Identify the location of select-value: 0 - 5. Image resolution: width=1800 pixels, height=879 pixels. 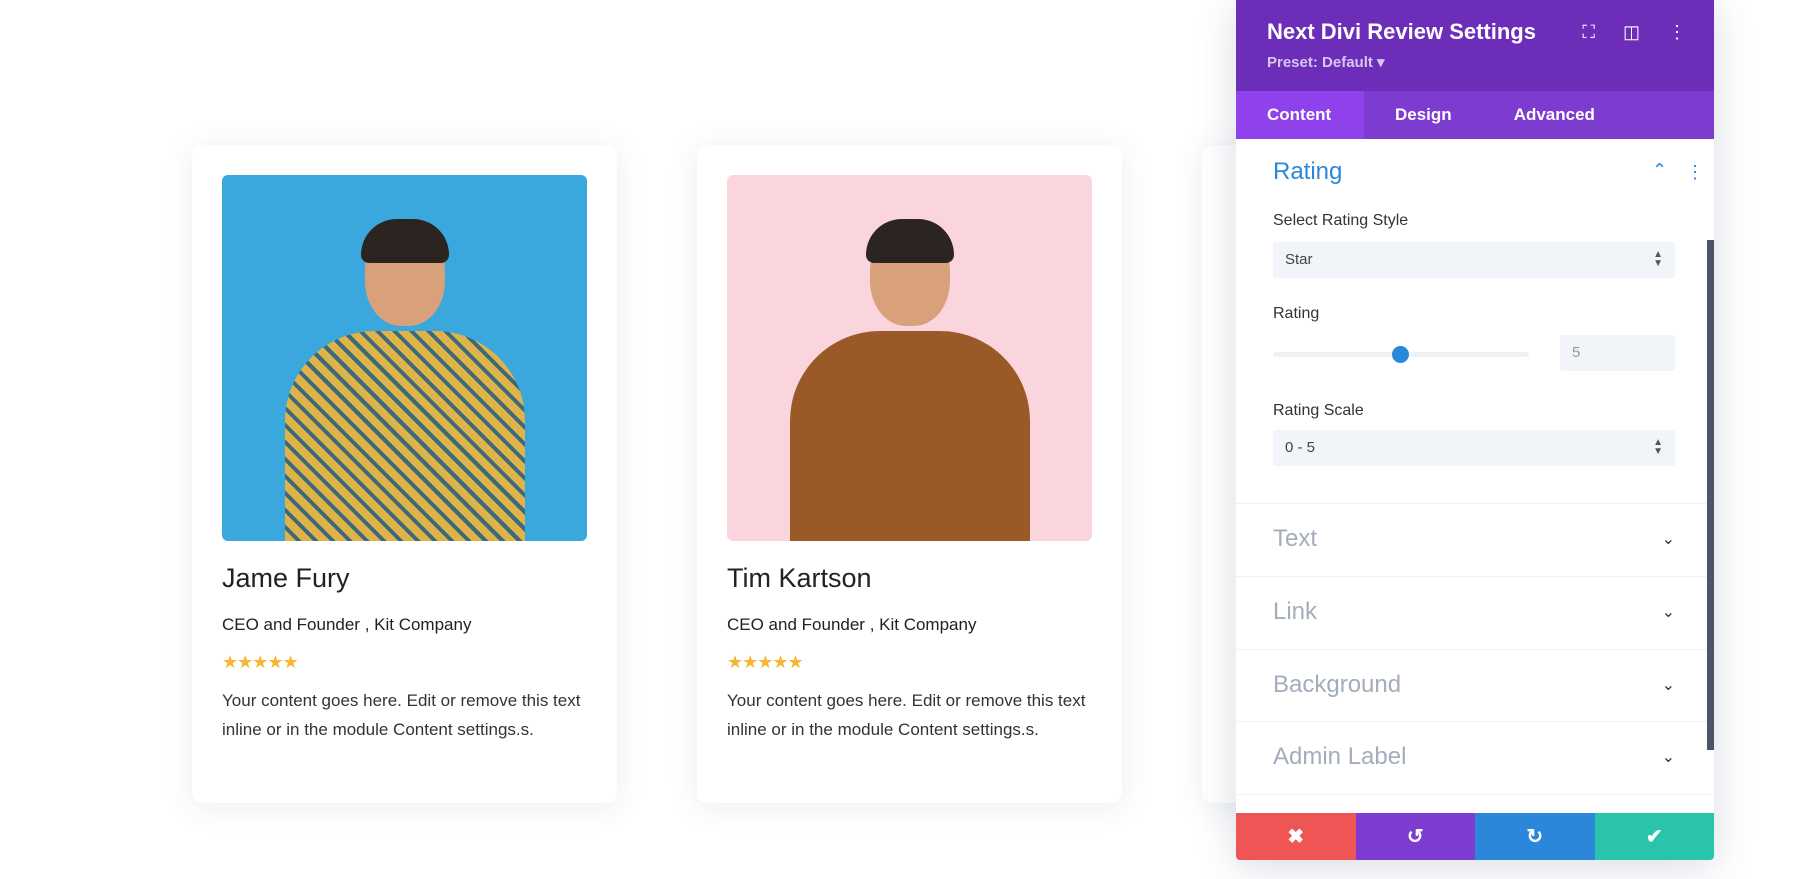
(1300, 447).